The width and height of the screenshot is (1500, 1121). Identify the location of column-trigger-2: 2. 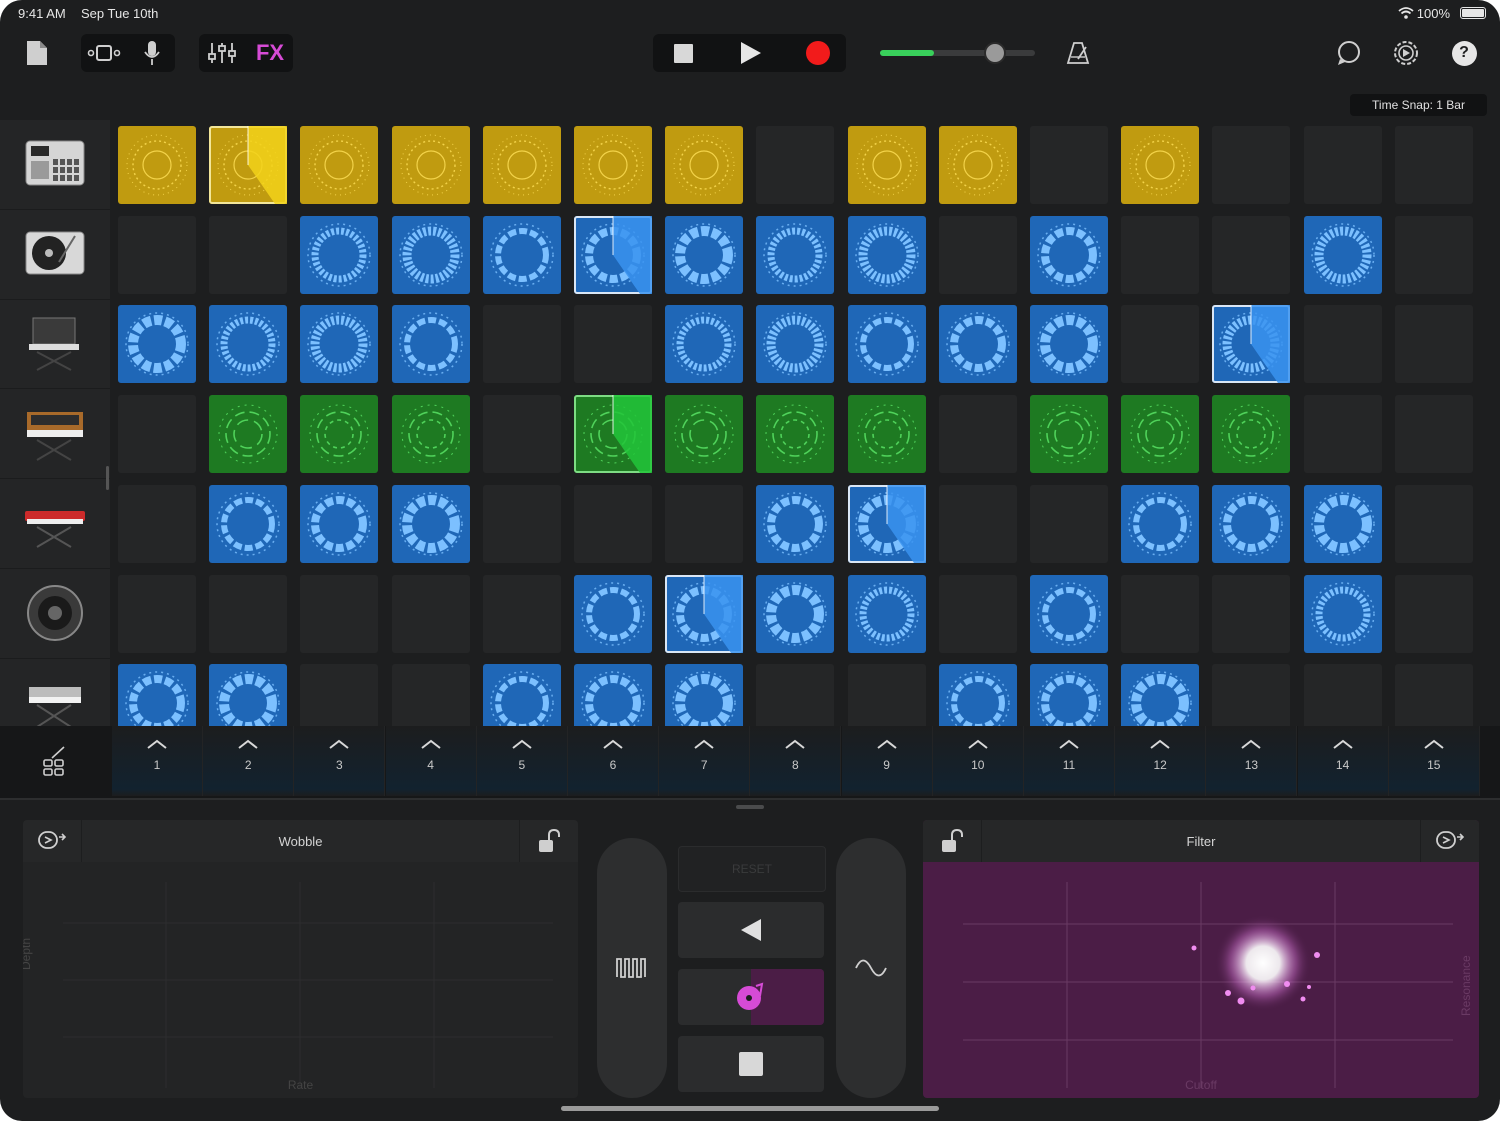
(249, 761).